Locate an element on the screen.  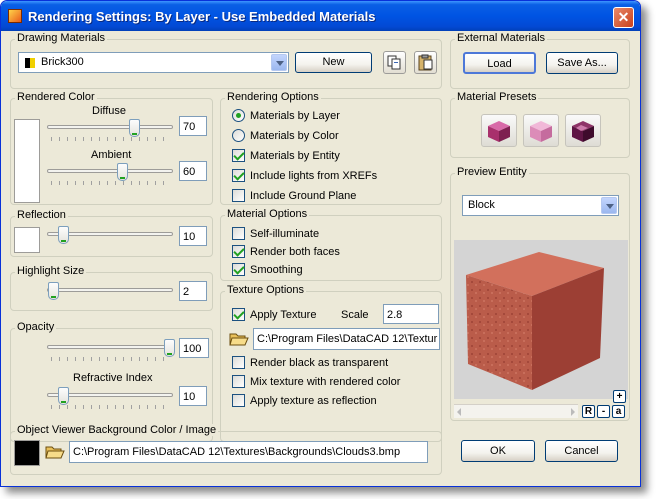
reflection-slider is located at coordinates (110, 238).